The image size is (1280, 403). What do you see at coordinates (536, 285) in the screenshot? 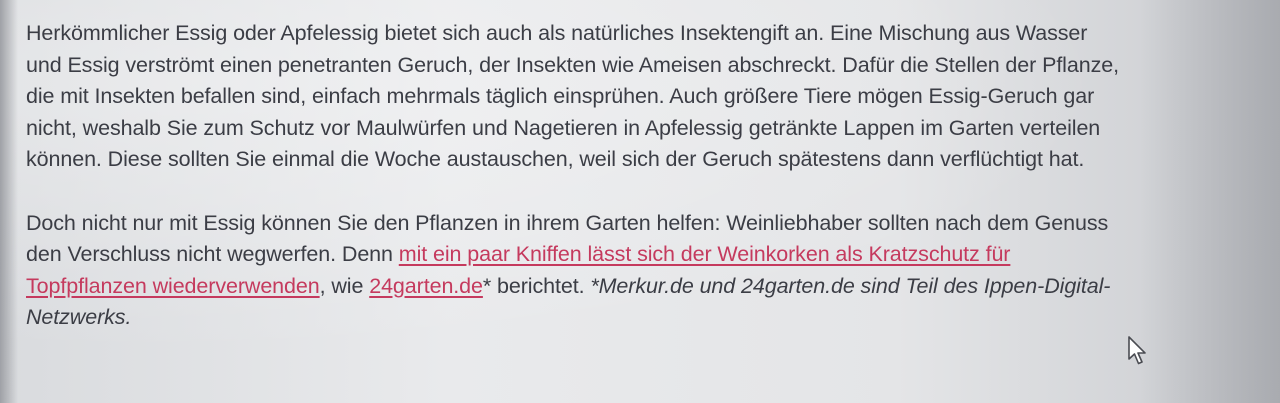
I see `paragraph-after-text: * berichtet.` at bounding box center [536, 285].